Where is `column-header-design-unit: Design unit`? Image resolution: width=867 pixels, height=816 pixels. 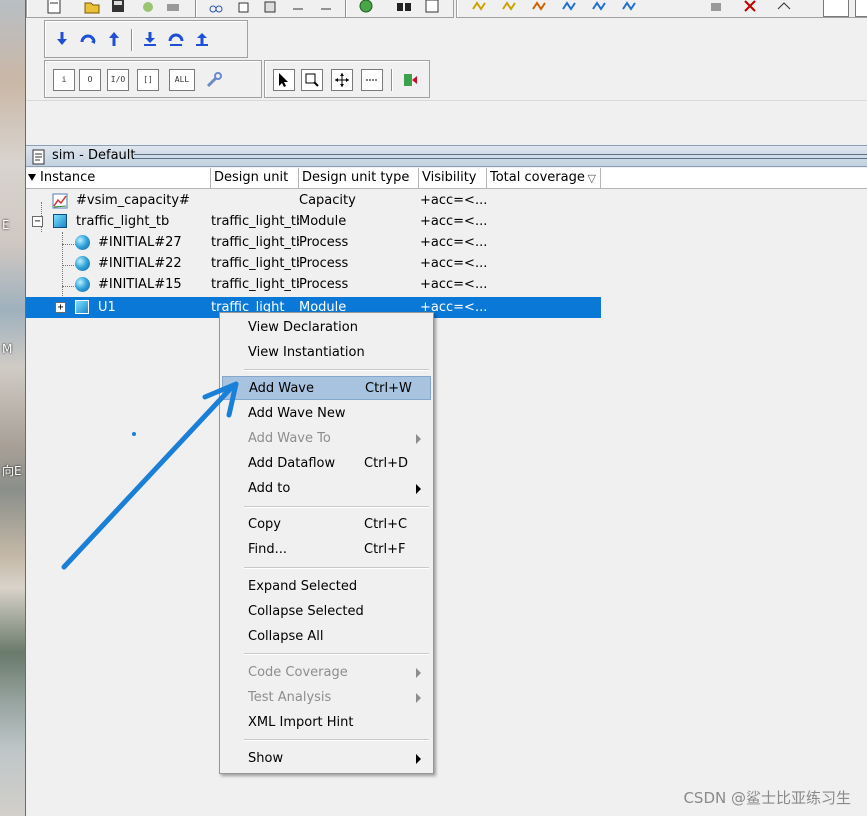 column-header-design-unit: Design unit is located at coordinates (255, 178).